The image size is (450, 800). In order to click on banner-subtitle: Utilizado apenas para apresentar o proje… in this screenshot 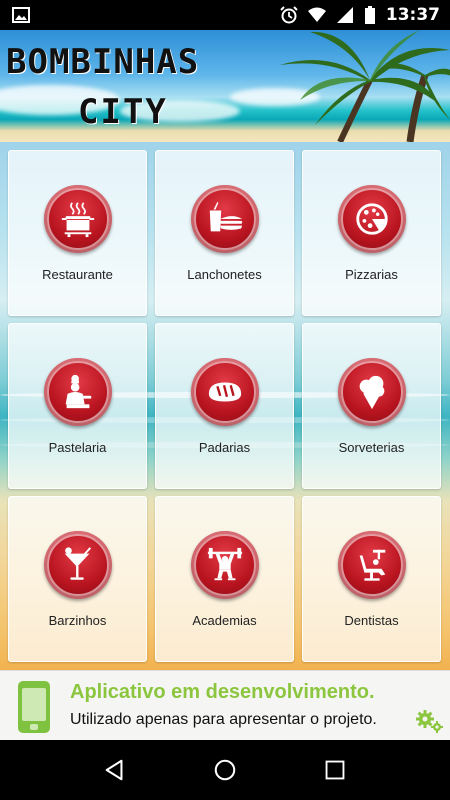, I will do `click(223, 719)`.